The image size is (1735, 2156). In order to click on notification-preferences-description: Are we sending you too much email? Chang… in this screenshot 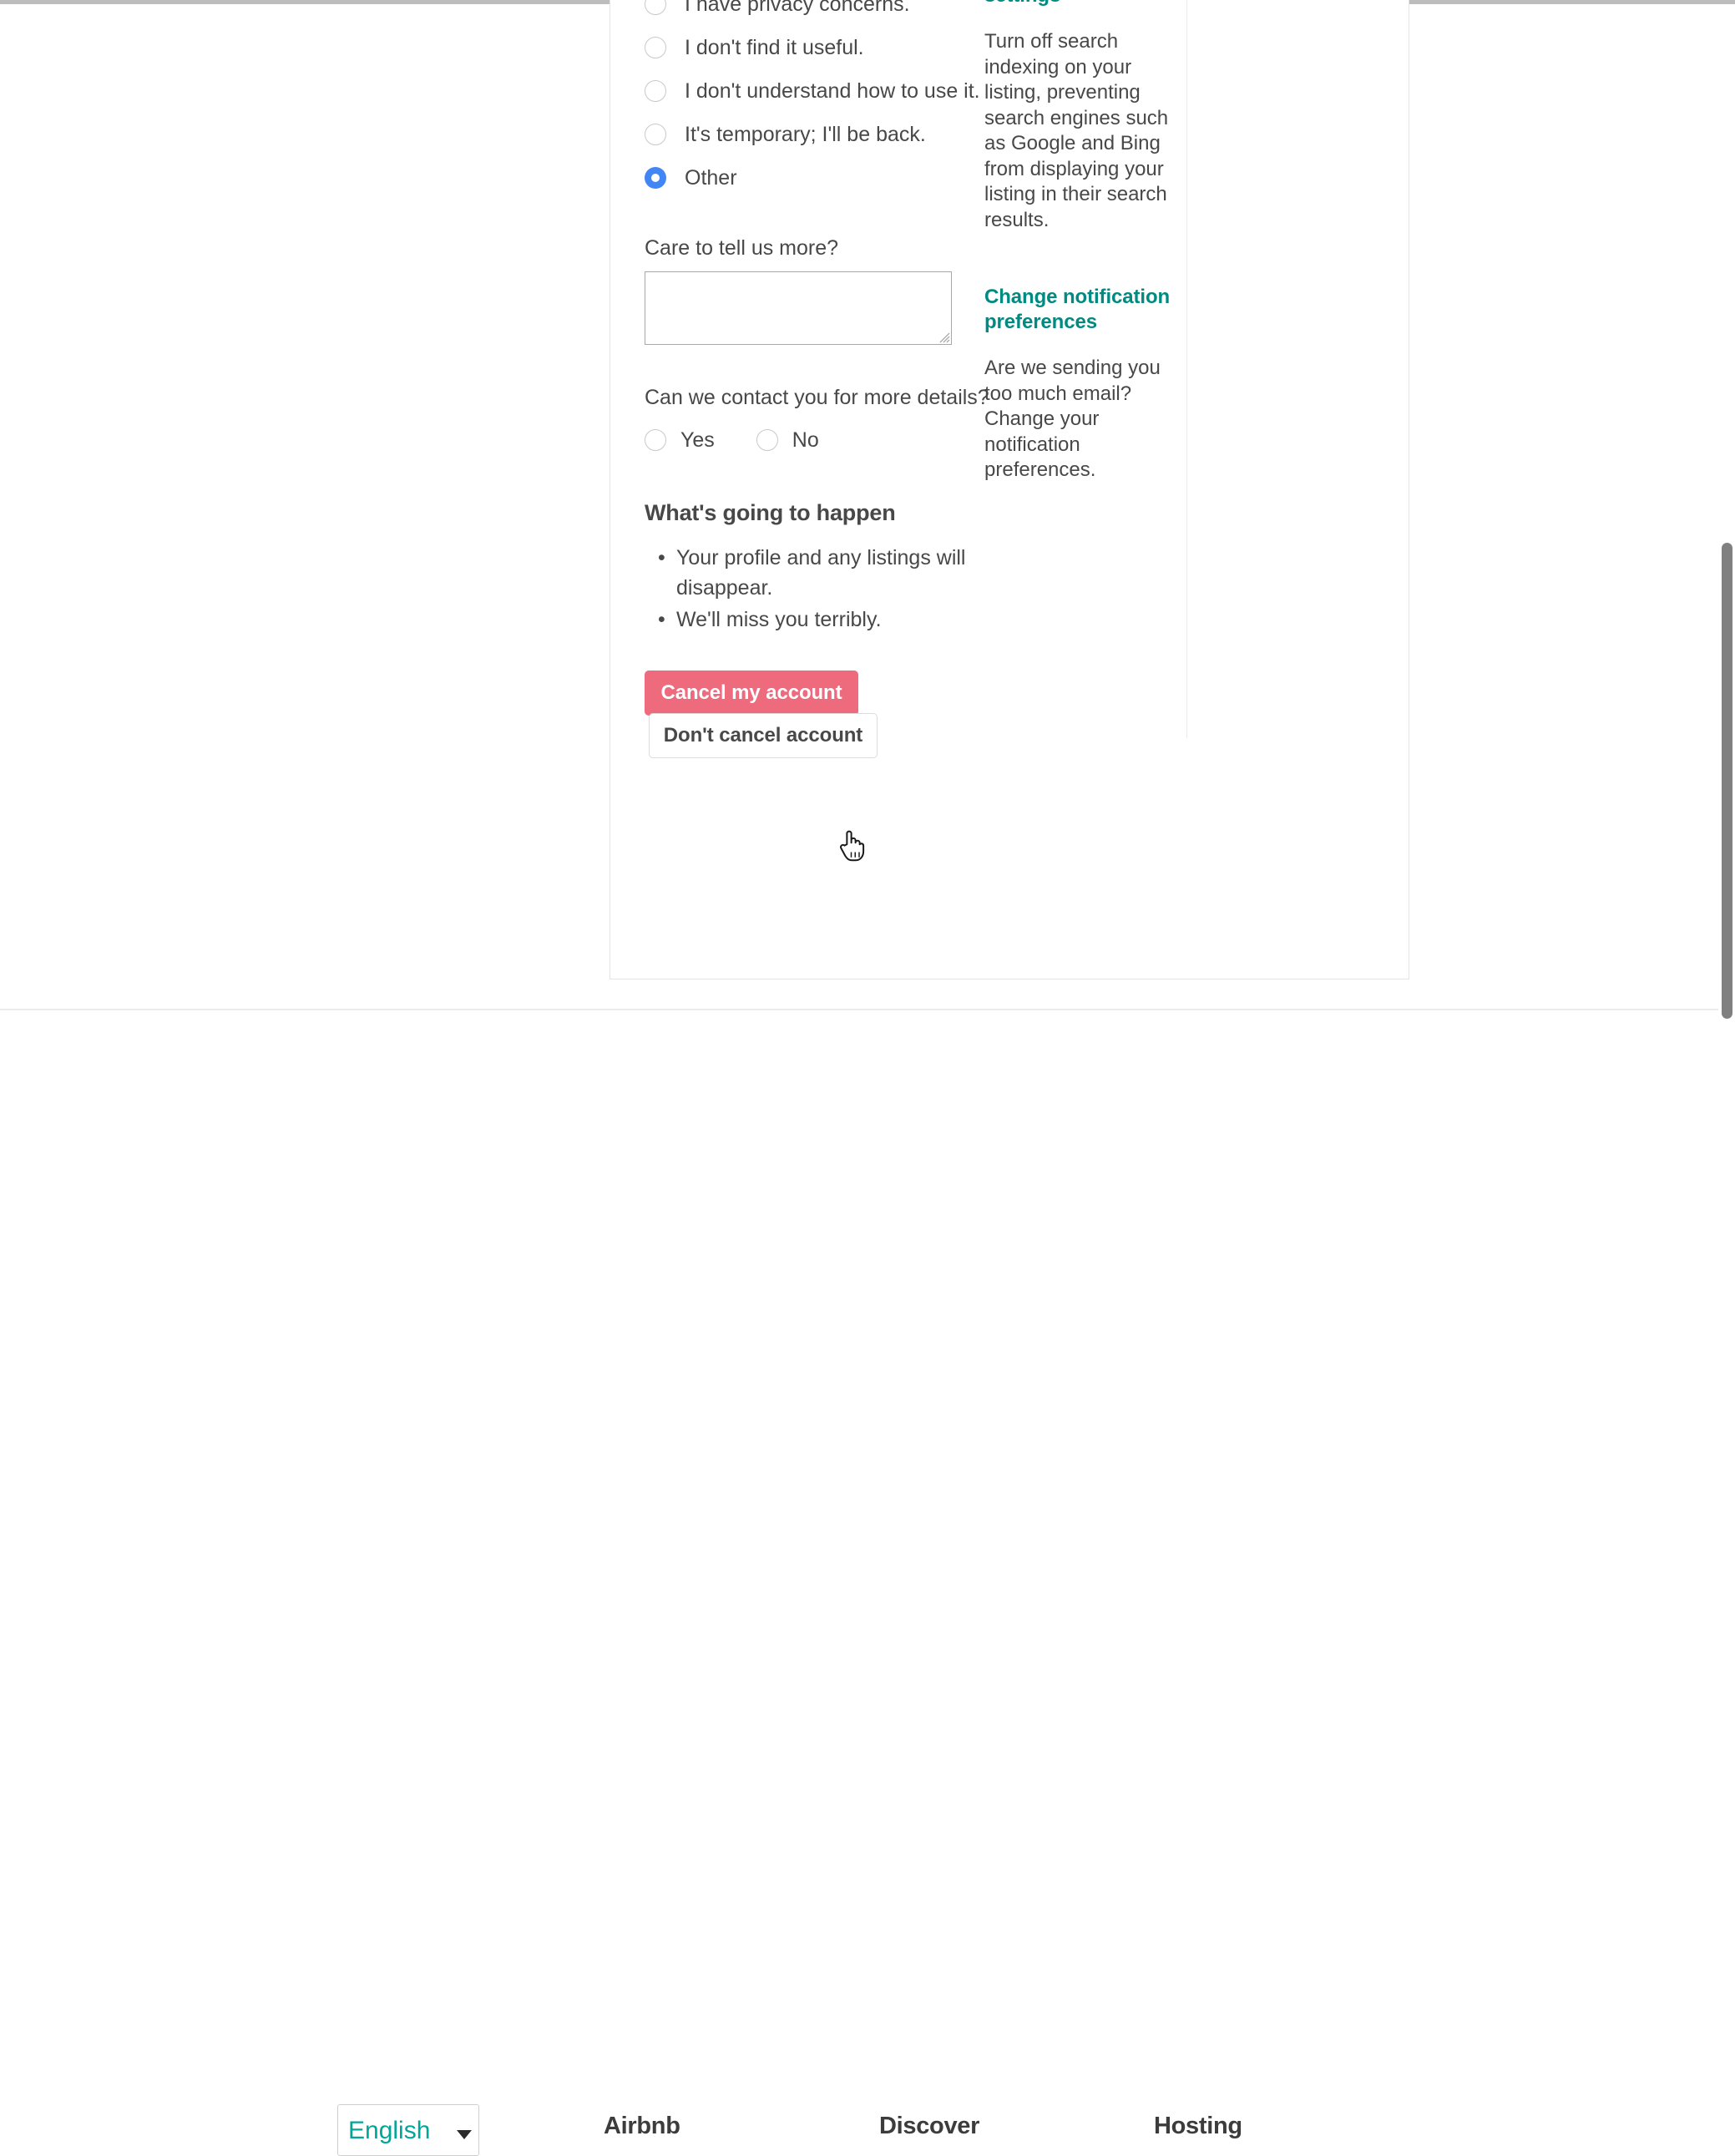, I will do `click(1072, 419)`.